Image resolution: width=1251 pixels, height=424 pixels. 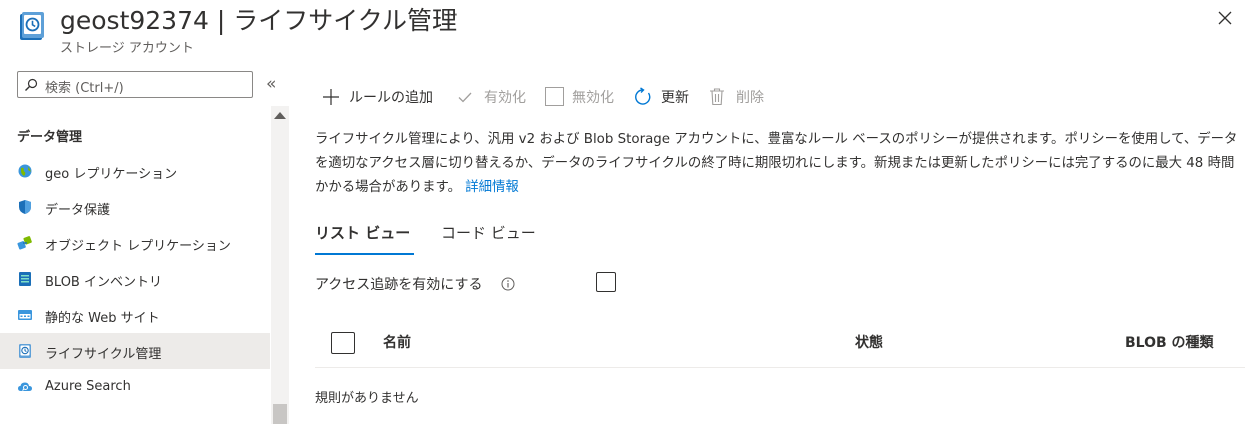 I want to click on section-title-data-management: データ管理, so click(x=50, y=137).